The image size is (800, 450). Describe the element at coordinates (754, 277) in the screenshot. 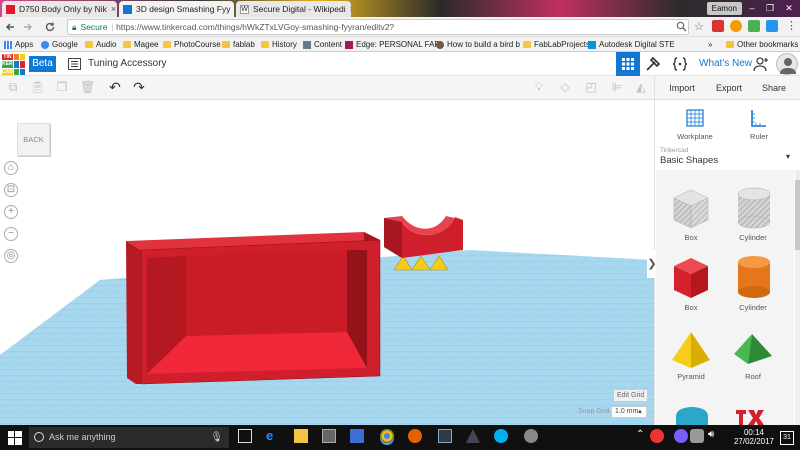

I see `shape-cylinder` at that location.